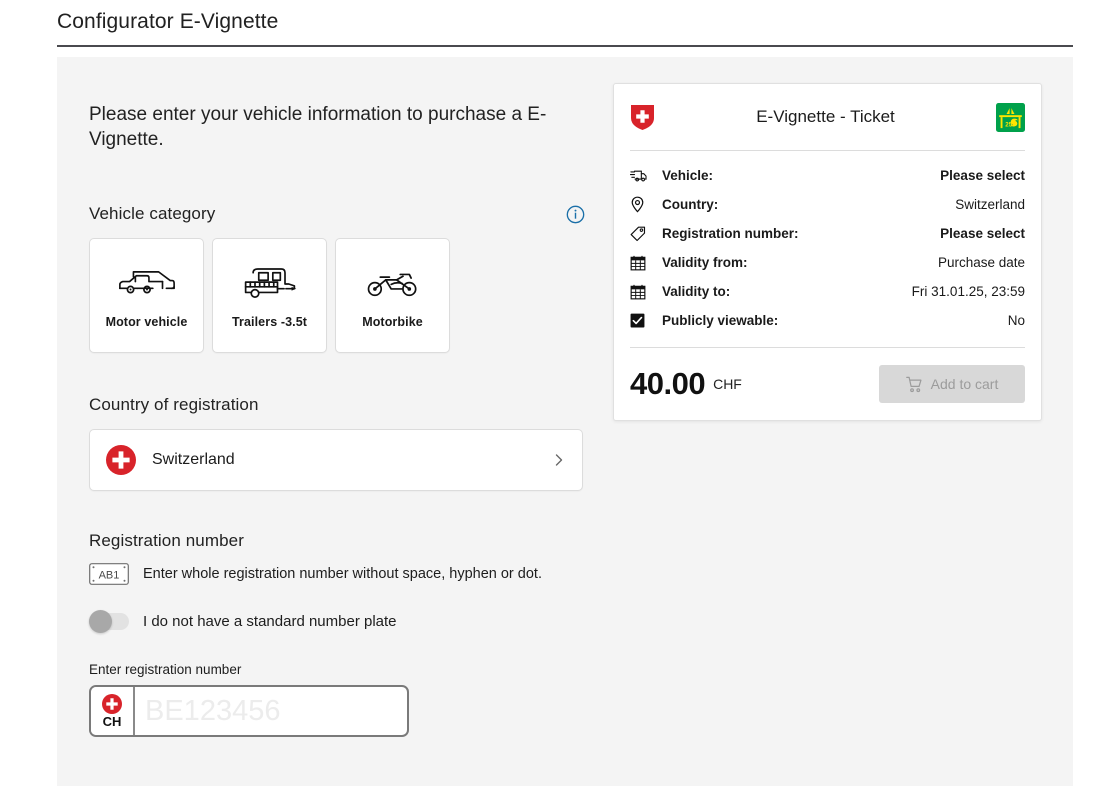 The image size is (1108, 786). What do you see at coordinates (269, 321) in the screenshot?
I see `vehicle-category-option-label: Trailers -3.5t` at bounding box center [269, 321].